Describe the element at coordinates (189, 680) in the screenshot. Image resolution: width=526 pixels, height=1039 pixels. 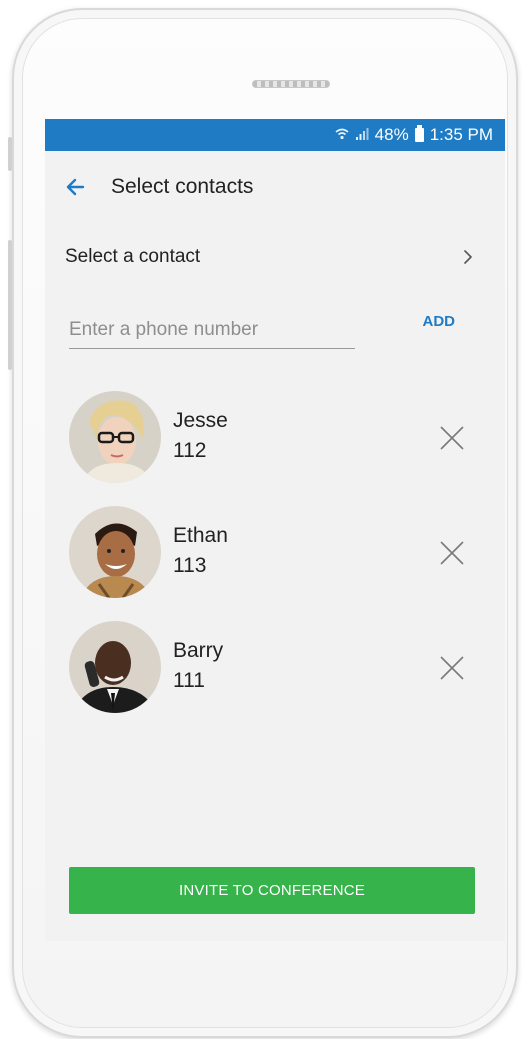
I see `contact-number: 111` at that location.